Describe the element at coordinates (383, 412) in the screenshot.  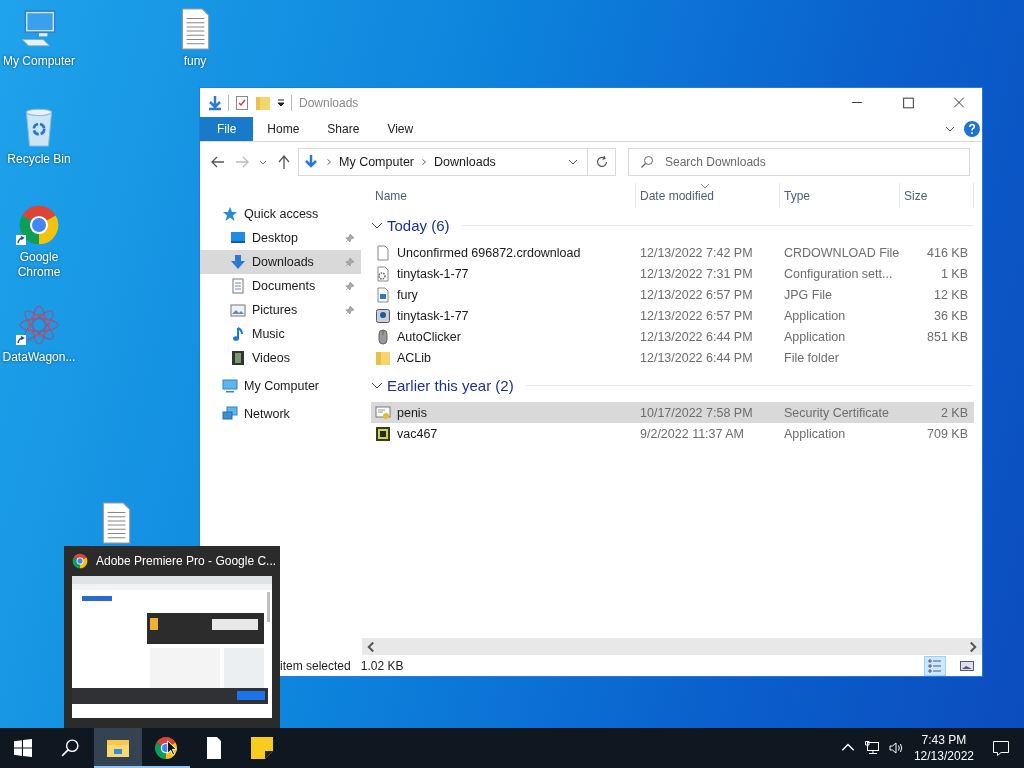
I see `certificate-icon` at that location.